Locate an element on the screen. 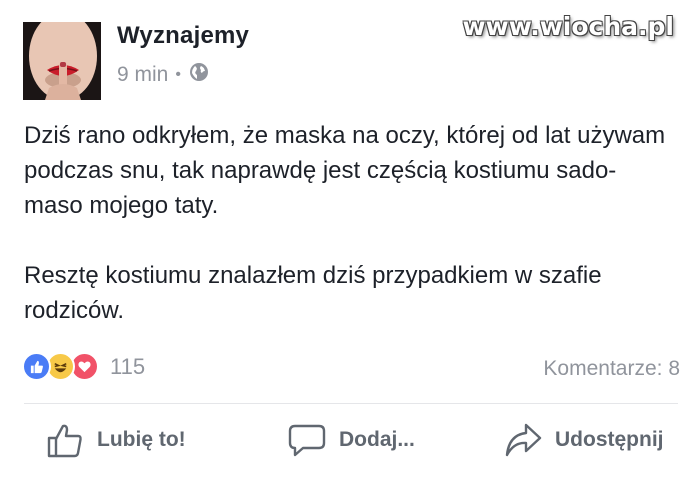 Image resolution: width=700 pixels, height=481 pixels. divider is located at coordinates (351, 403).